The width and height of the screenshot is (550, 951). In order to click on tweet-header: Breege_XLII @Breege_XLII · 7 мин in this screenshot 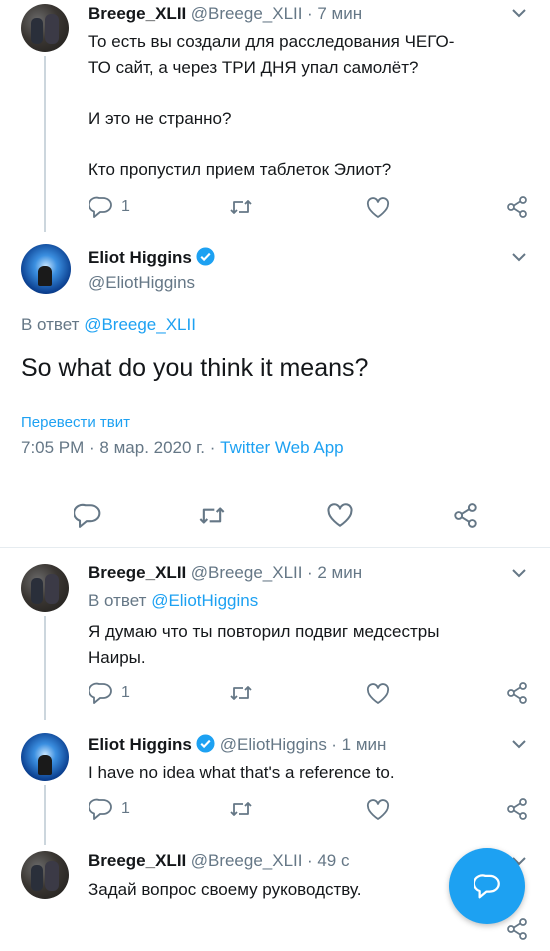, I will do `click(225, 14)`.